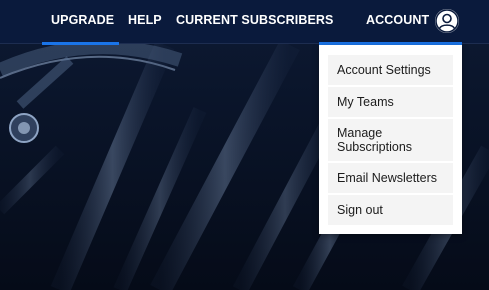 Image resolution: width=489 pixels, height=290 pixels. Describe the element at coordinates (82, 22) in the screenshot. I see `nav-upgrade: UPGRADE` at that location.